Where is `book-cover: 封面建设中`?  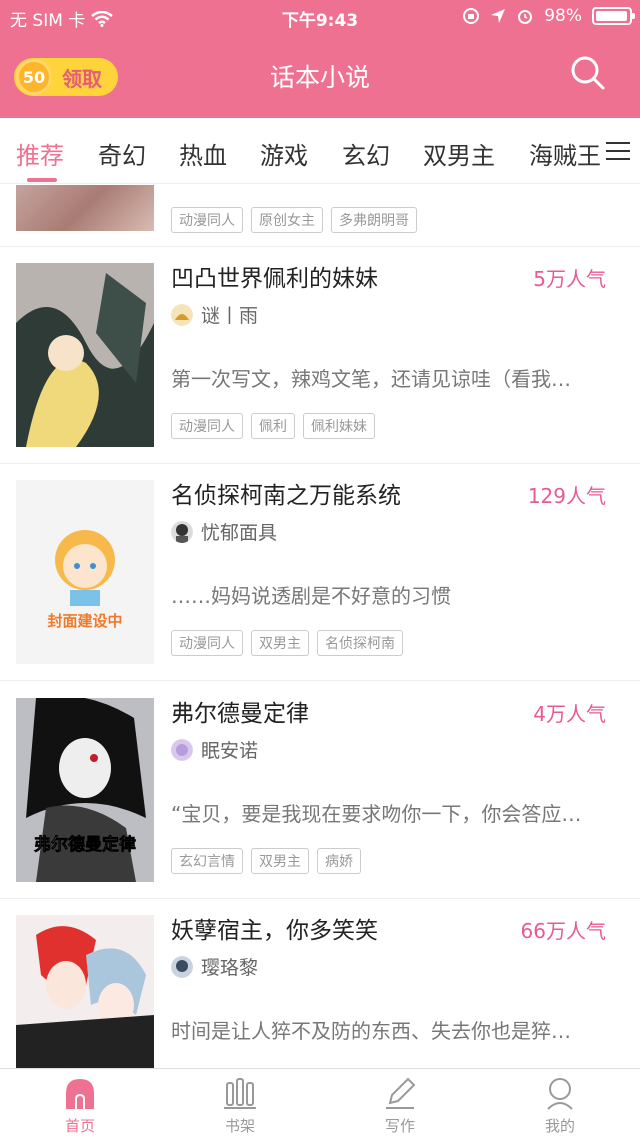 book-cover: 封面建设中 is located at coordinates (85, 572).